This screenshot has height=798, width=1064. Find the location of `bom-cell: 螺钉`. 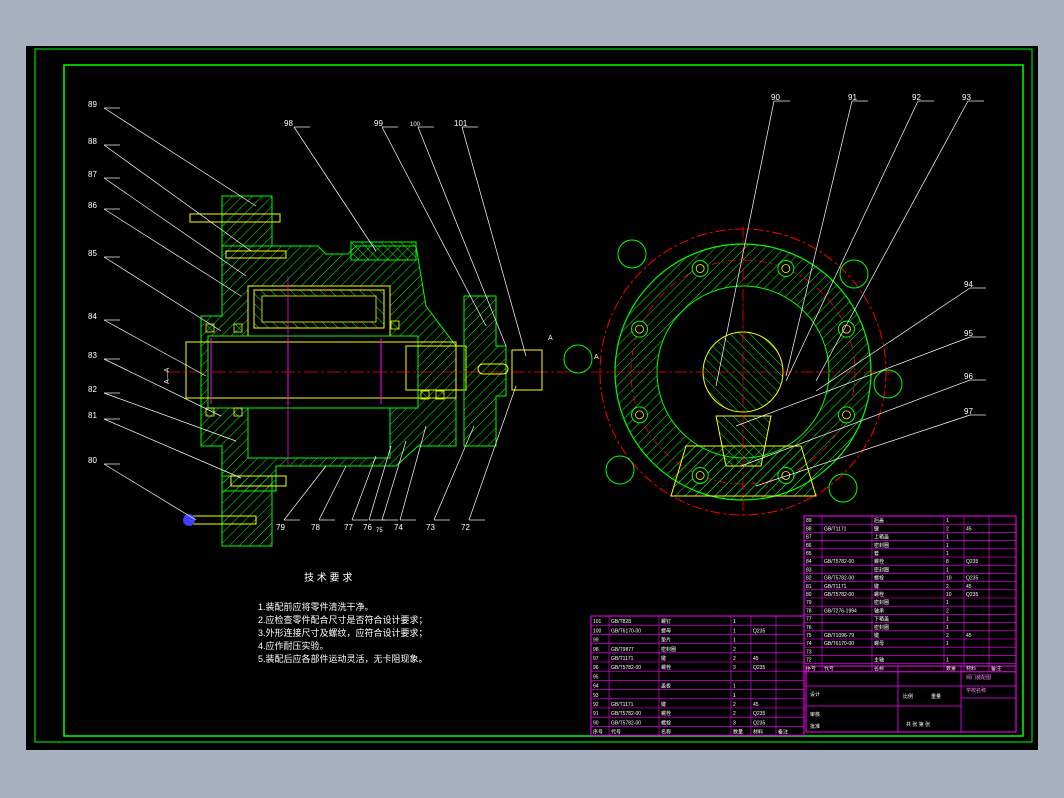

bom-cell: 螺钉 is located at coordinates (666, 621).